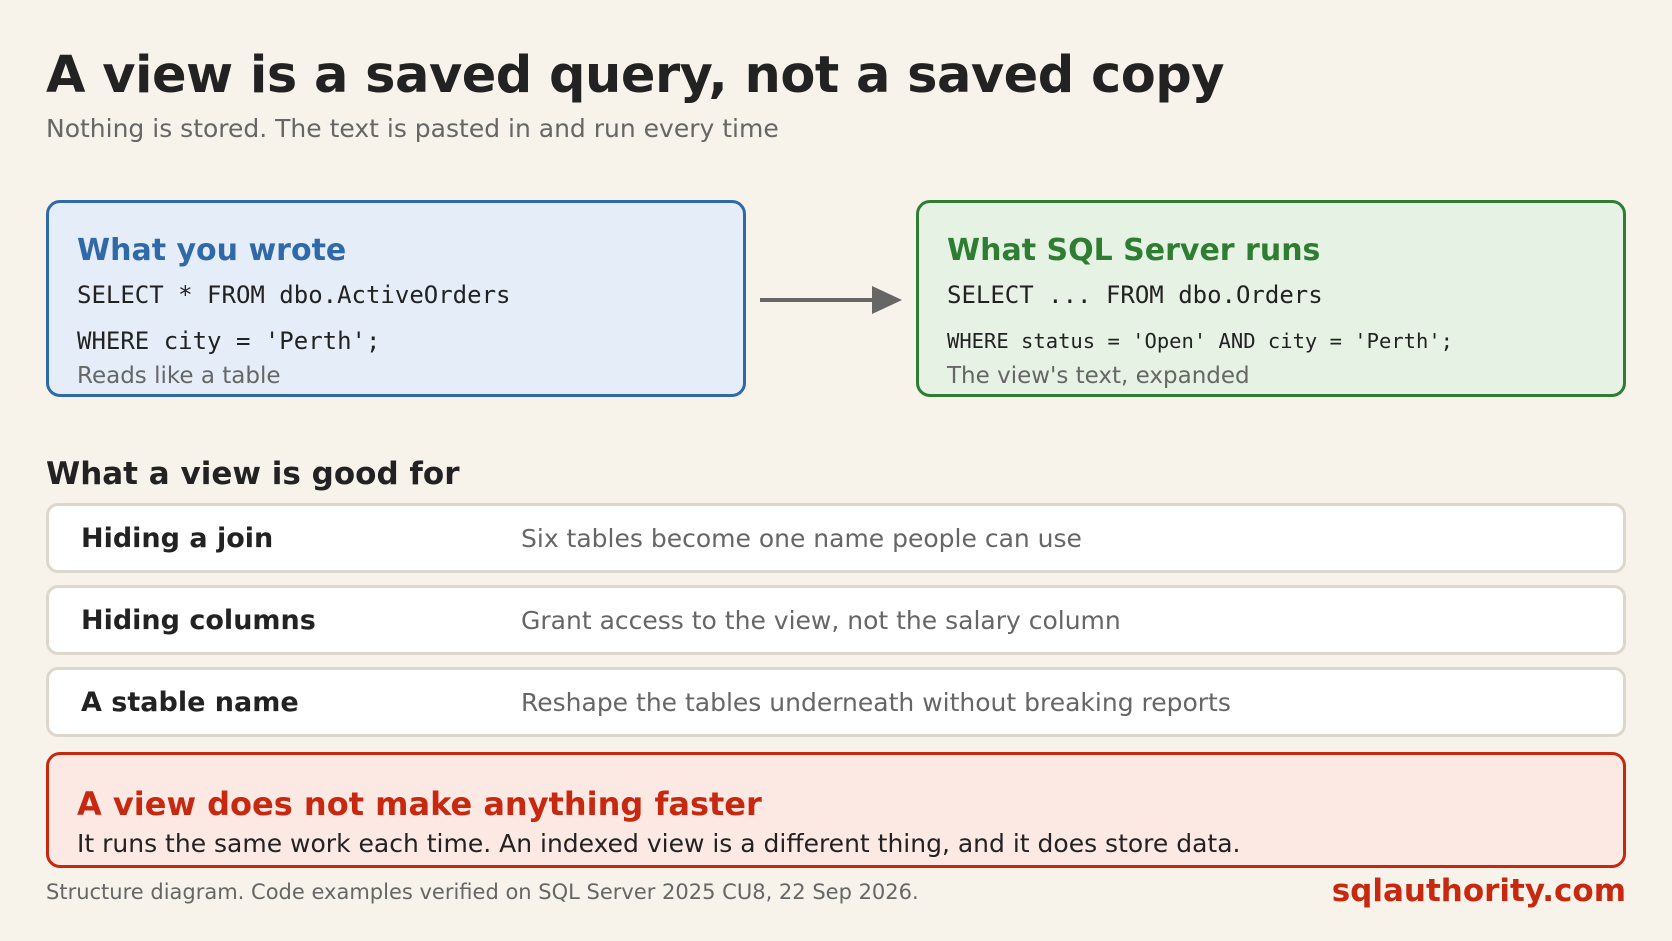 Image resolution: width=1672 pixels, height=941 pixels. Describe the element at coordinates (229, 341) in the screenshot. I see `written-query-line-2: WHERE city = 'Perth';` at that location.